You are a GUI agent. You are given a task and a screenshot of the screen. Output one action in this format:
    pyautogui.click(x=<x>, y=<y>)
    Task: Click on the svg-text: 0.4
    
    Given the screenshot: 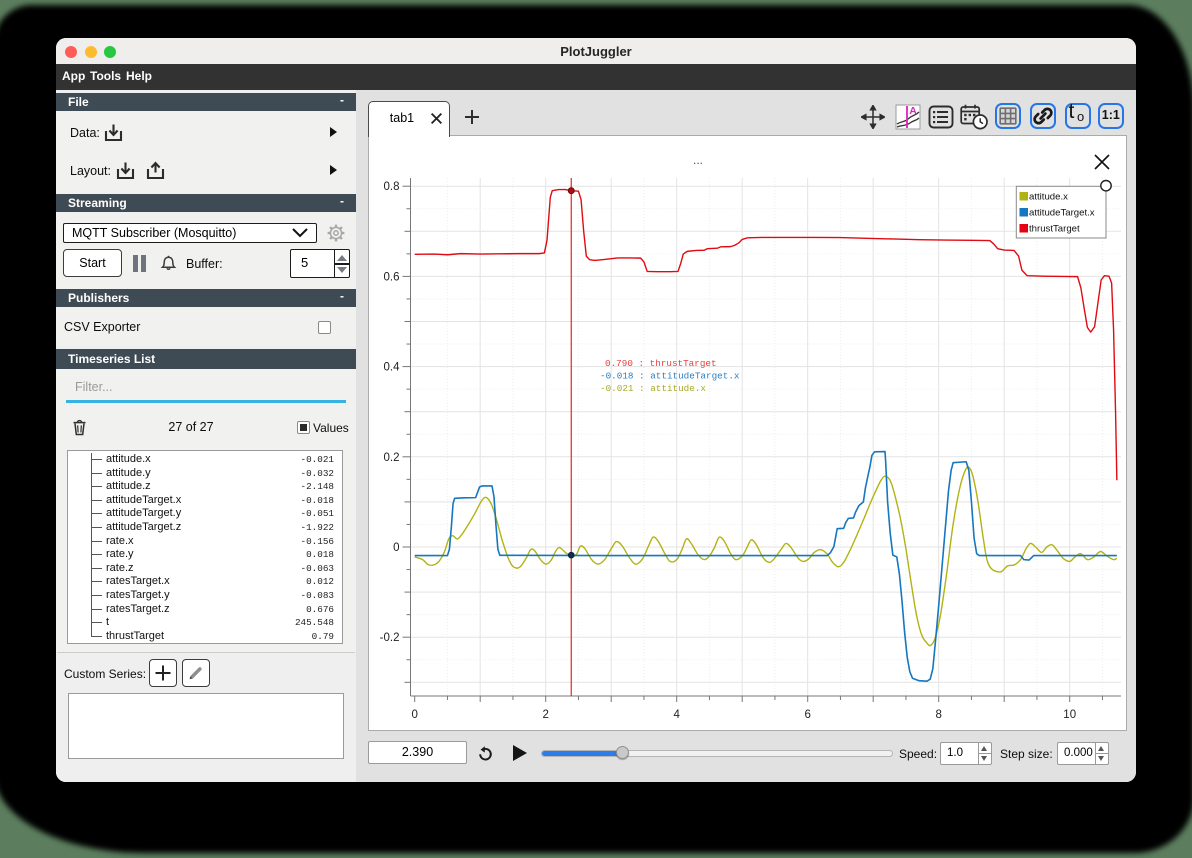 What is the action you would take?
    pyautogui.click(x=392, y=368)
    